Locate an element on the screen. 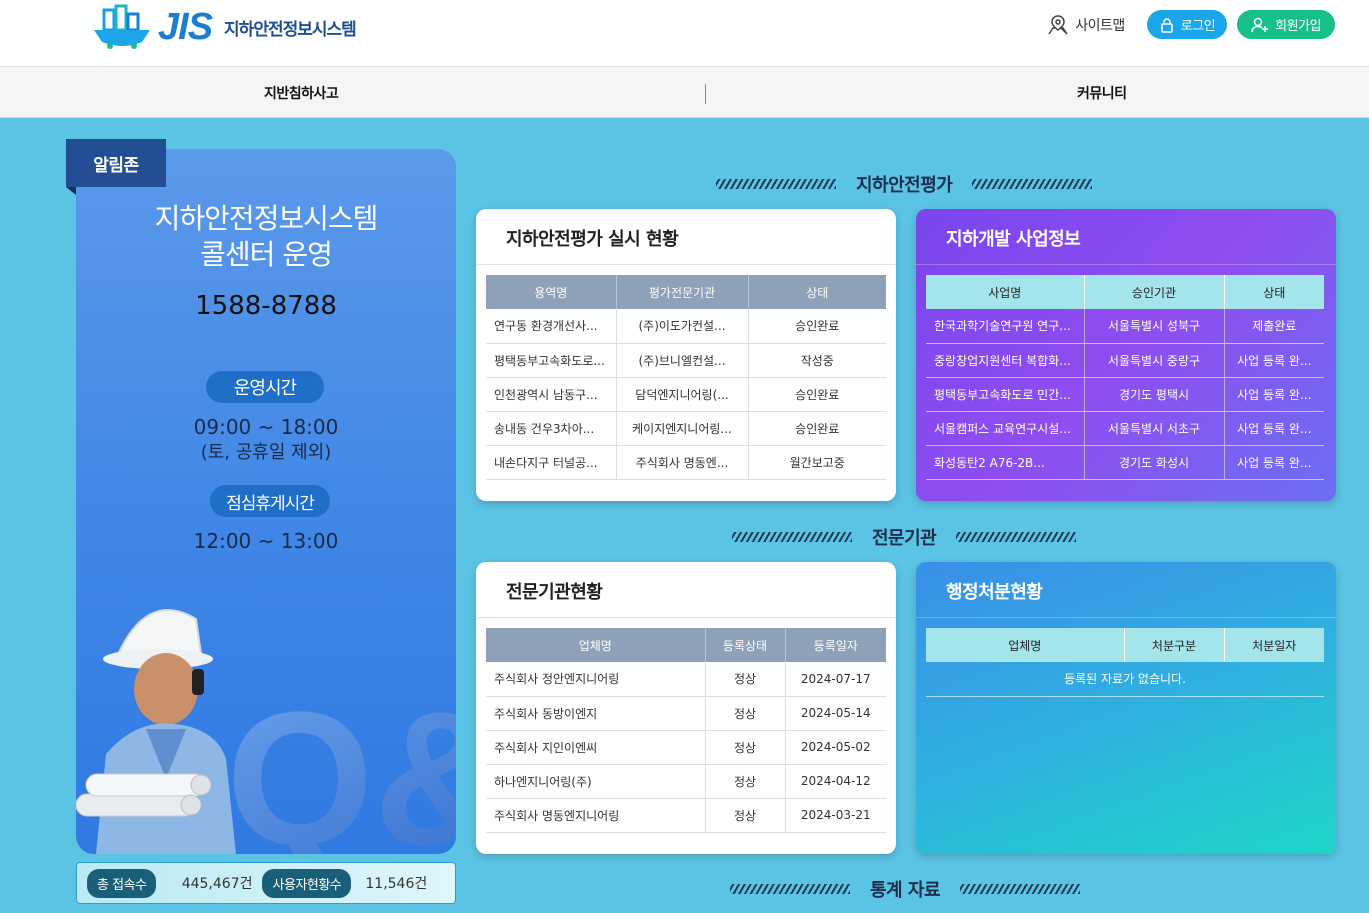 The height and width of the screenshot is (913, 1369). table-cell: 주식회사 명동엔지니어링 is located at coordinates (595, 815).